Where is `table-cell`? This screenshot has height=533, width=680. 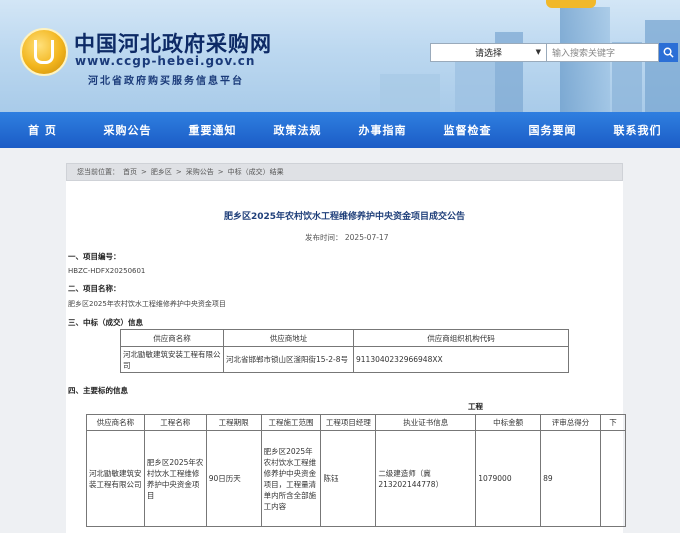 table-cell is located at coordinates (613, 478).